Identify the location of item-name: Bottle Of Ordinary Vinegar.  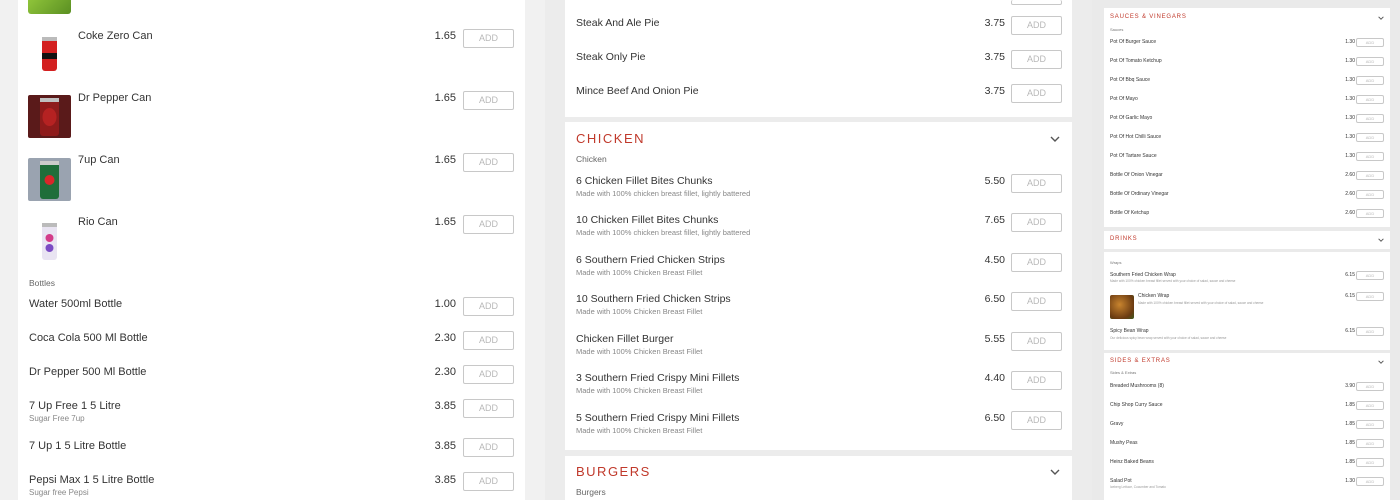
(1139, 194).